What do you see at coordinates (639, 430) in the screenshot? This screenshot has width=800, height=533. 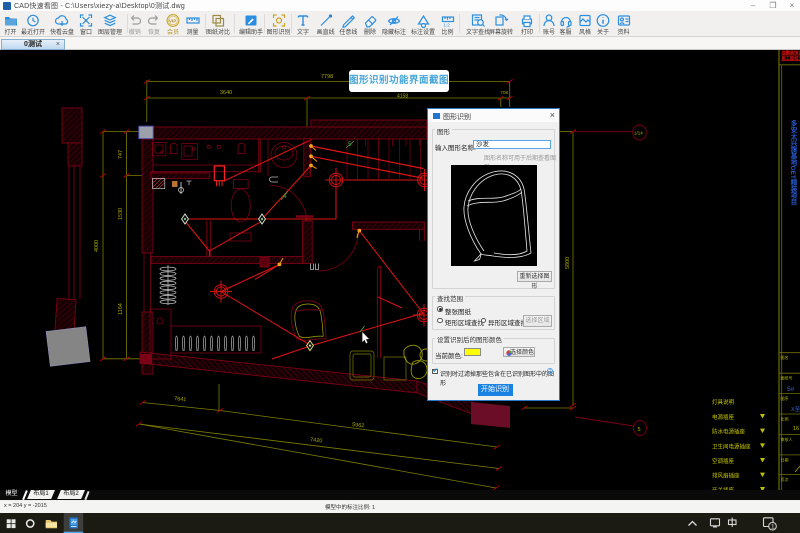 I see `svg-text: 5` at bounding box center [639, 430].